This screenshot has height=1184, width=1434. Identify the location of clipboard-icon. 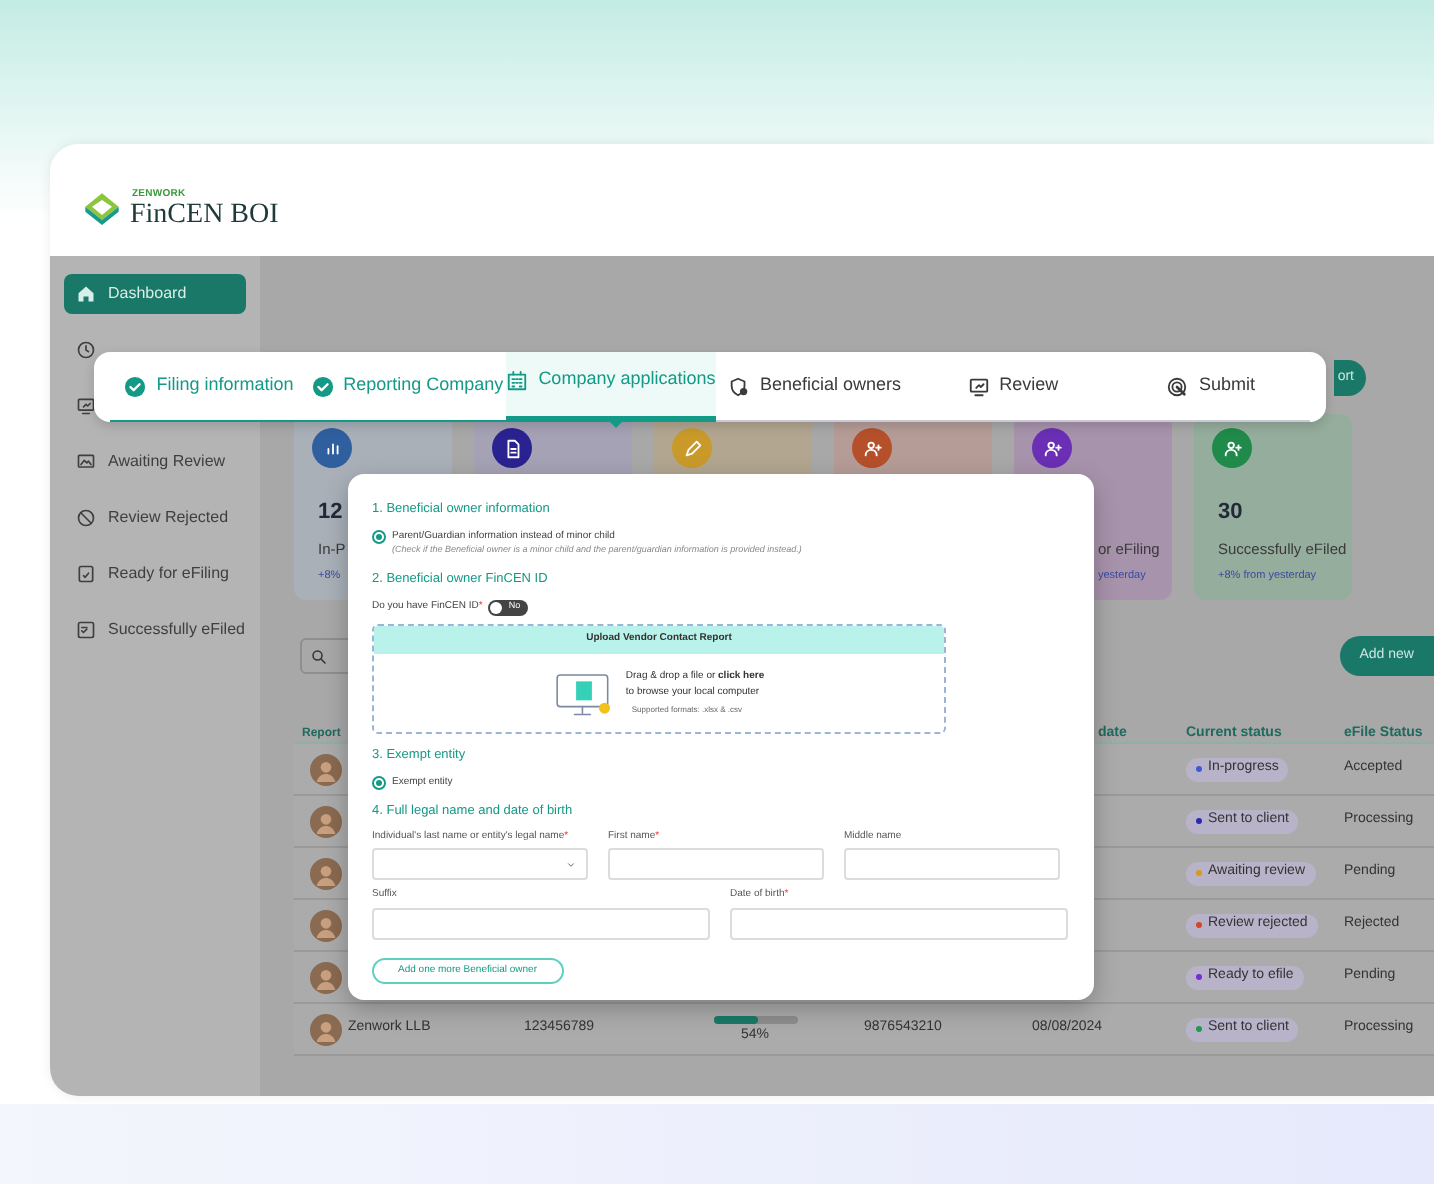
(86, 574).